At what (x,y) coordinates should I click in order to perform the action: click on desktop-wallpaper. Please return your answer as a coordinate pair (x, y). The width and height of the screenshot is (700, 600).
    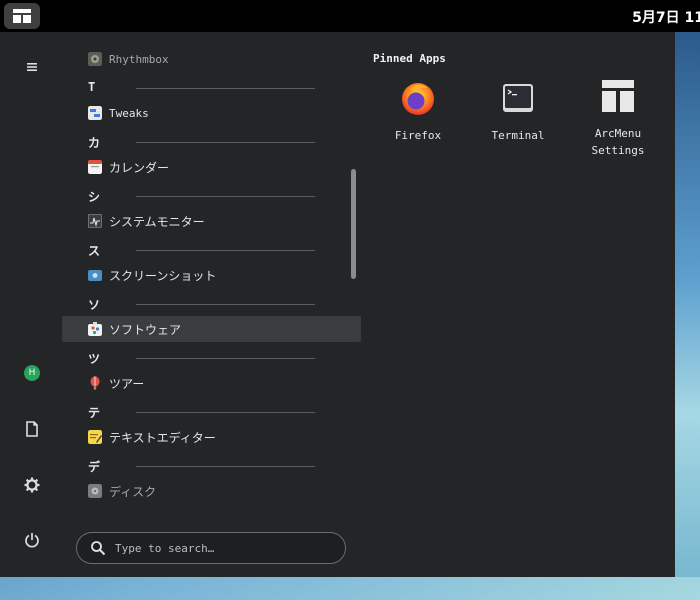
    Looking at the image, I should click on (687, 304).